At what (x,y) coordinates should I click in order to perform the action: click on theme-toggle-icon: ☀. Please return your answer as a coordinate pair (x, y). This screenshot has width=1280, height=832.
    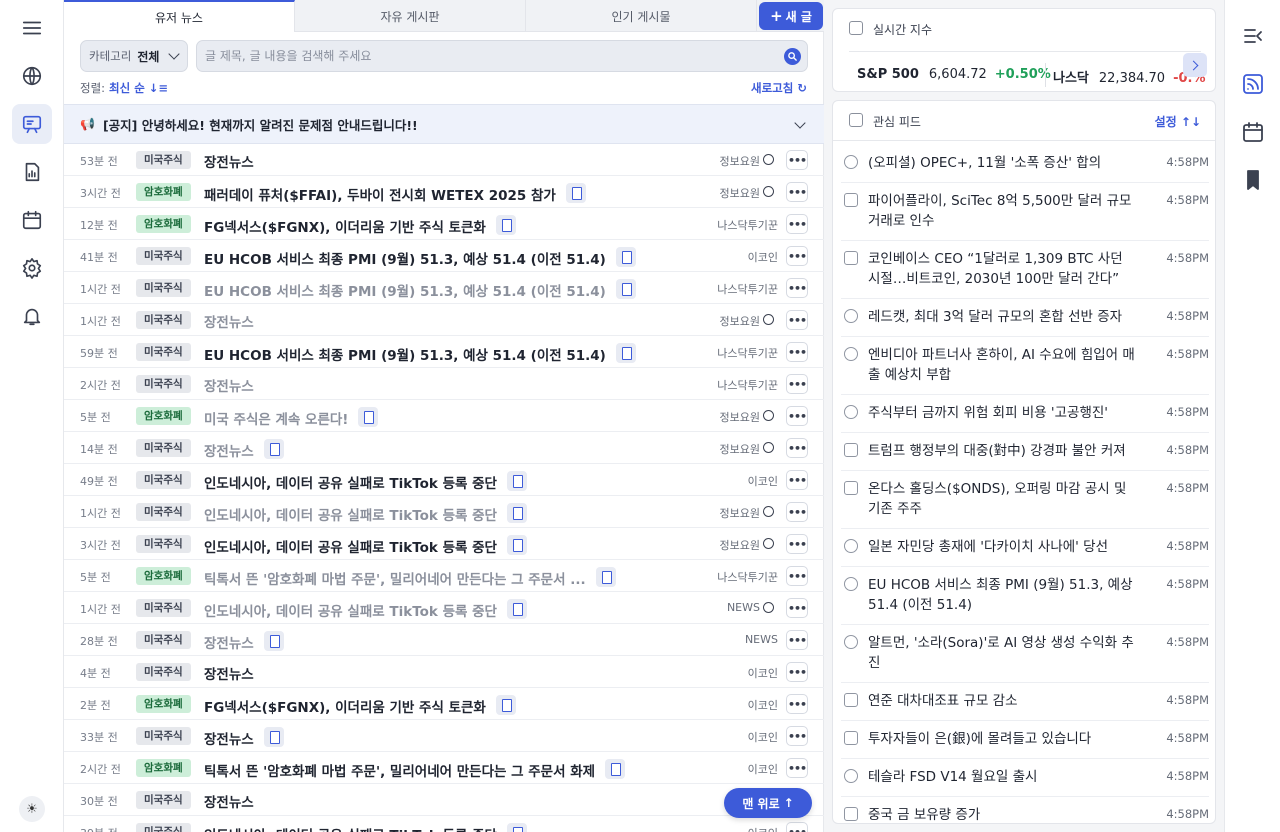
    Looking at the image, I should click on (32, 809).